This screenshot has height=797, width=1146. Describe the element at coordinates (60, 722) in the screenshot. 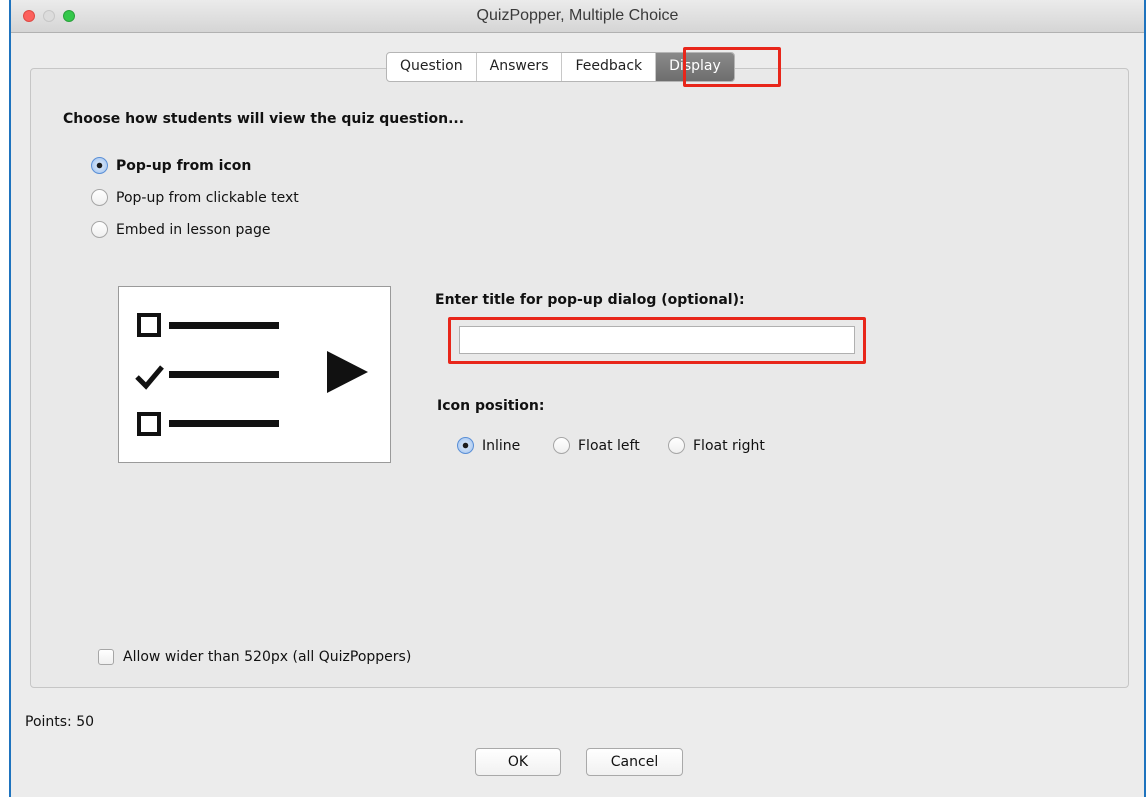

I see `points-label: Points: 50` at that location.